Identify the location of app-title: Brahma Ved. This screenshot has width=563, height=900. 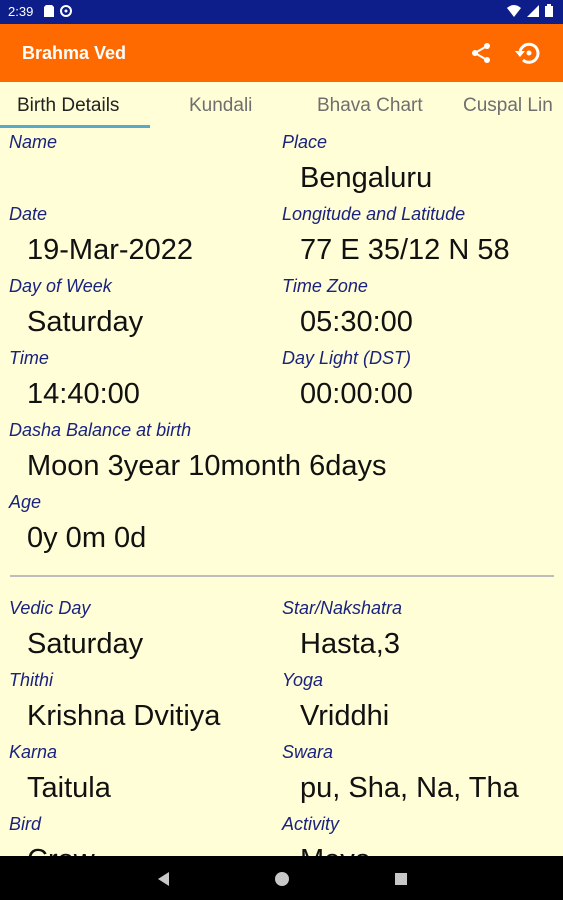
(74, 53).